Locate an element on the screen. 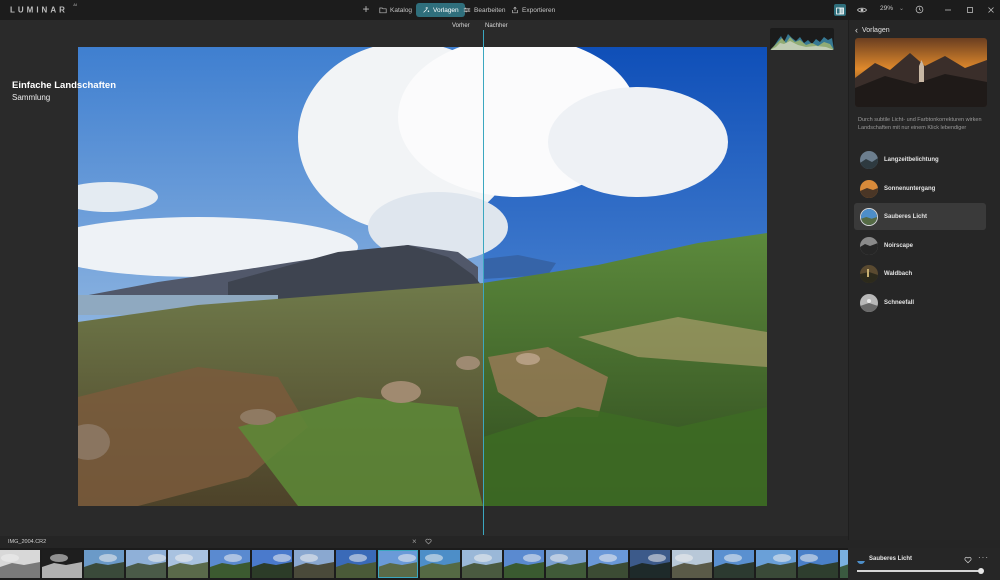 This screenshot has height=580, width=1000. before-label: Vorher is located at coordinates (461, 26).